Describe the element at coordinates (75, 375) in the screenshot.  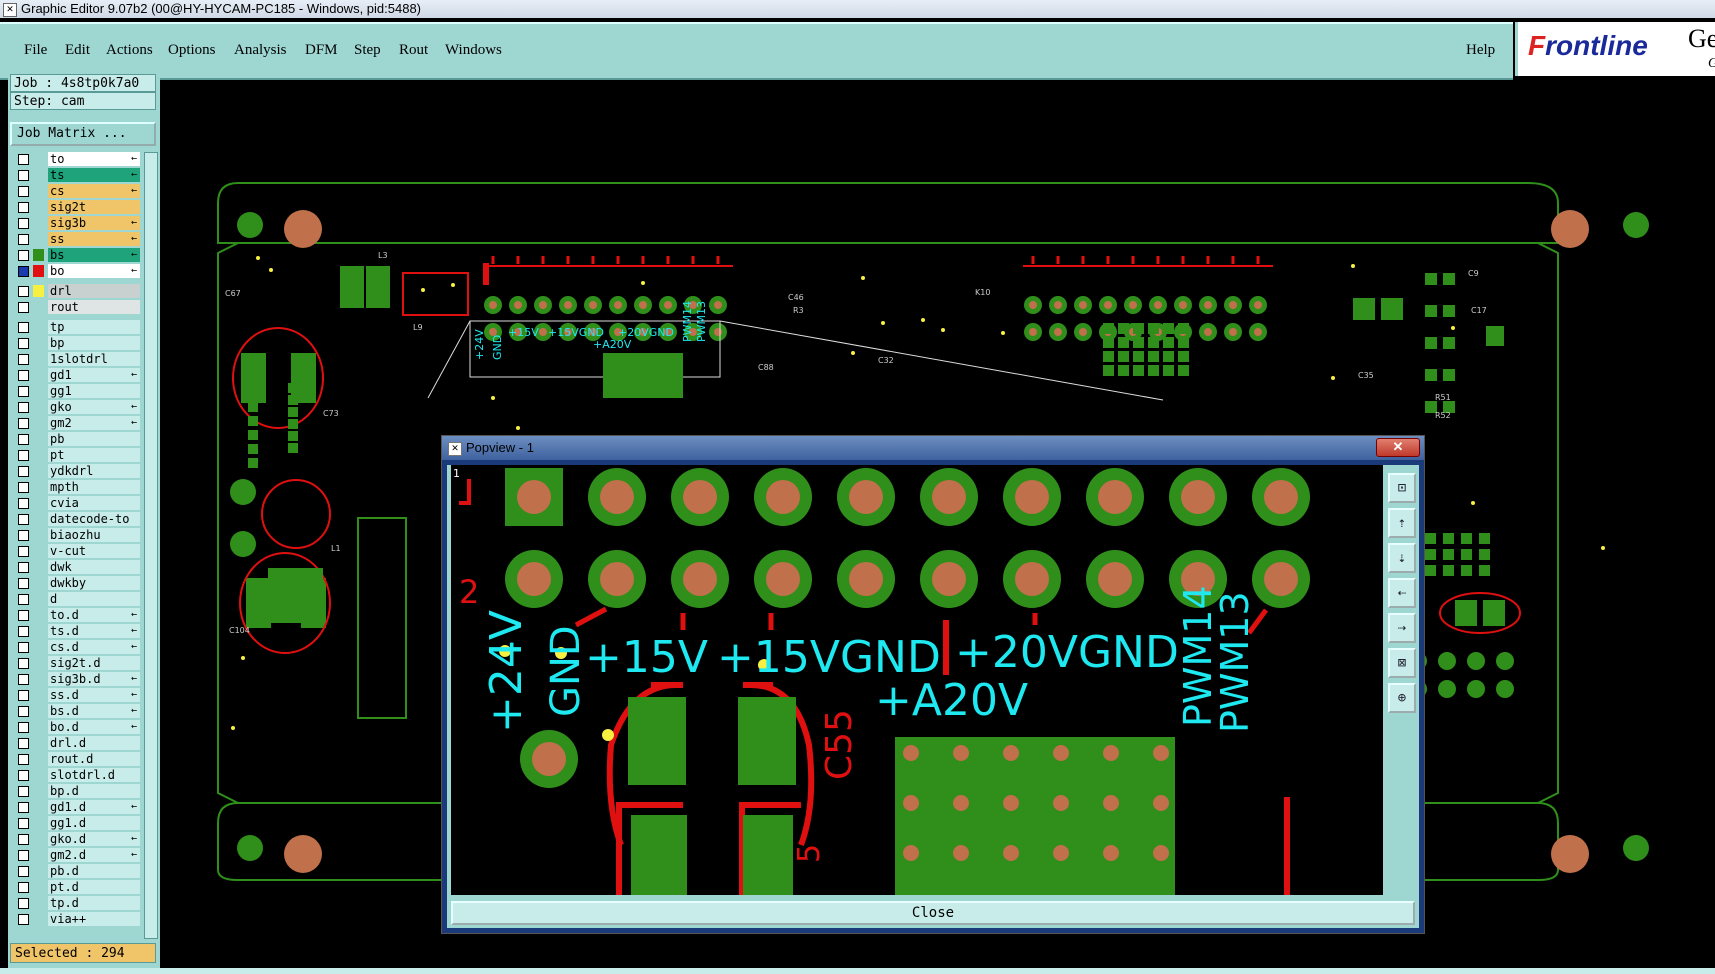
I see `layer-row: gd1 ←` at that location.